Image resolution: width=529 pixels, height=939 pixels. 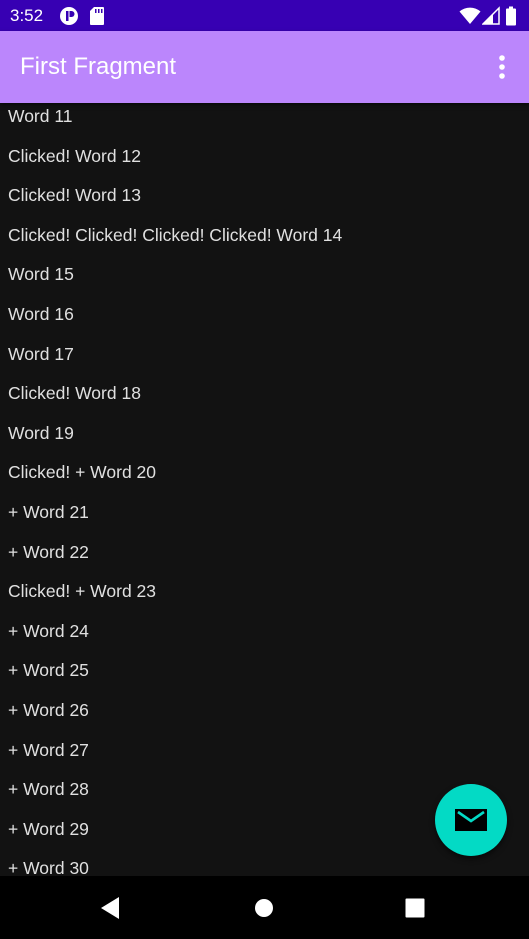 What do you see at coordinates (264, 321) in the screenshot?
I see `list-item: Word 16` at bounding box center [264, 321].